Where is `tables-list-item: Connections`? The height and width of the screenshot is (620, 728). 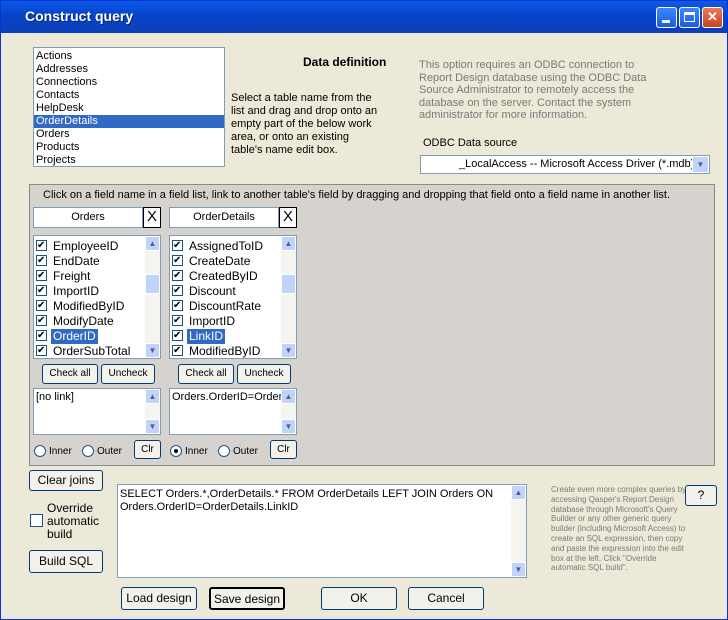 tables-list-item: Connections is located at coordinates (129, 82).